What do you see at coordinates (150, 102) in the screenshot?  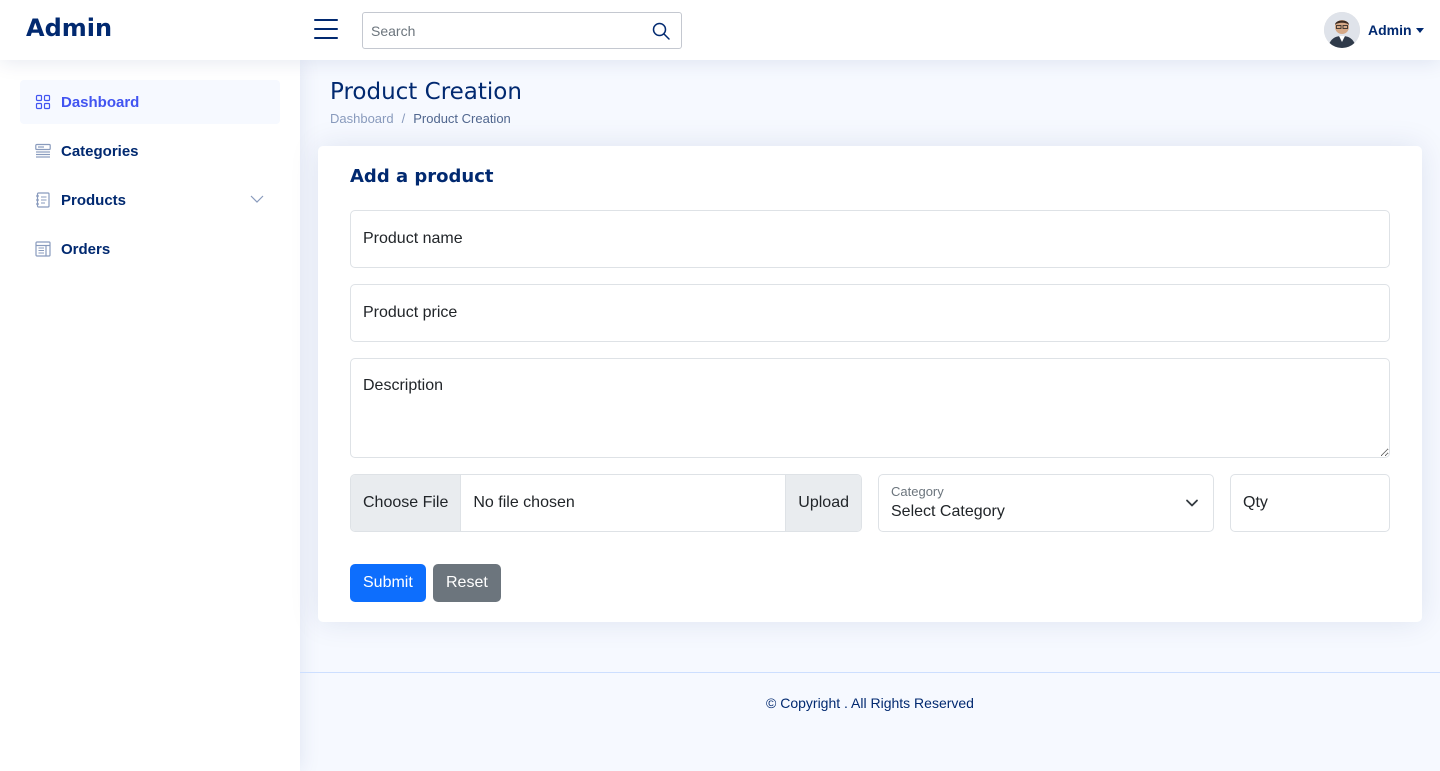 I see `sidebar-item-dashboard: Dashboard` at bounding box center [150, 102].